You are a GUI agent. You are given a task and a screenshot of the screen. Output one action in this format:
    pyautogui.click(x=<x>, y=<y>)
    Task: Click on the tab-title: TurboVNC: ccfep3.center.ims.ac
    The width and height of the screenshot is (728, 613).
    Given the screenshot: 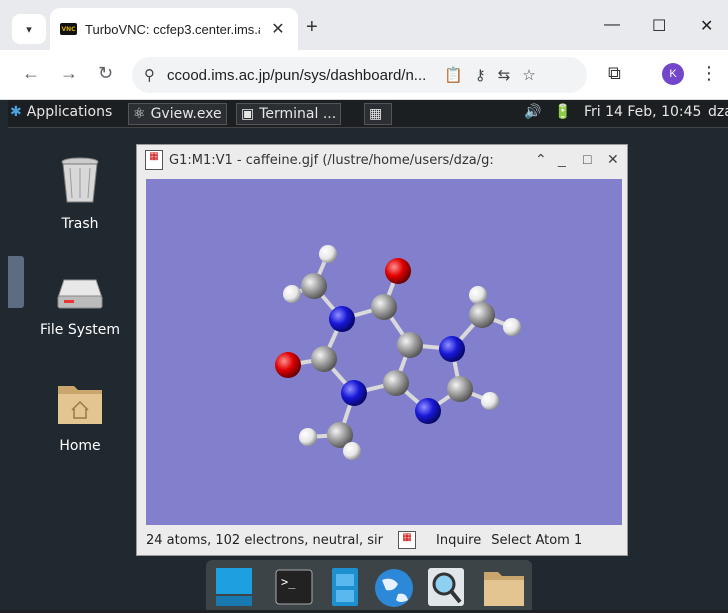 What is the action you would take?
    pyautogui.click(x=172, y=29)
    